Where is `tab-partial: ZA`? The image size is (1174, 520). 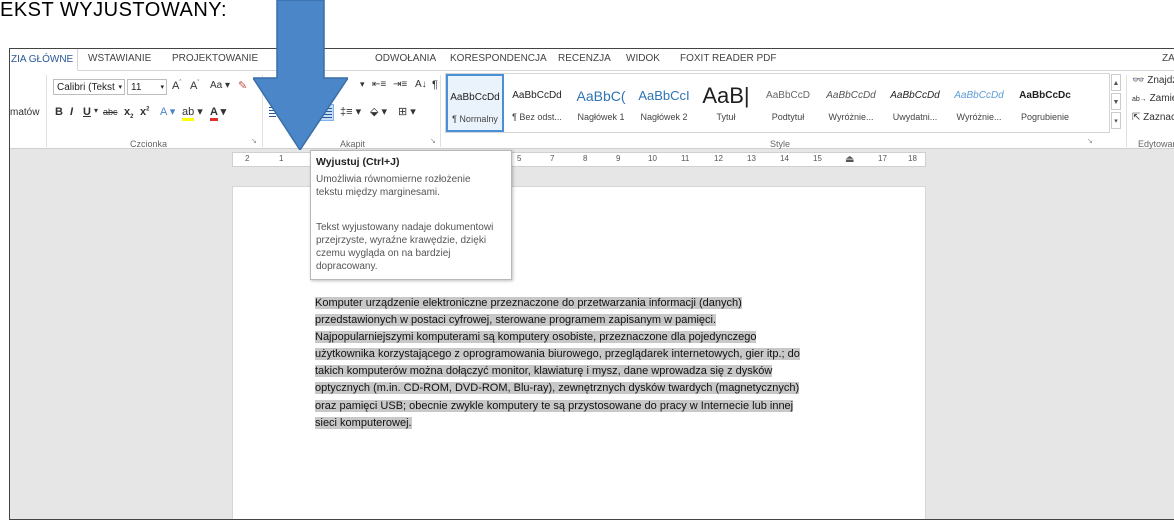 tab-partial: ZA is located at coordinates (1168, 58).